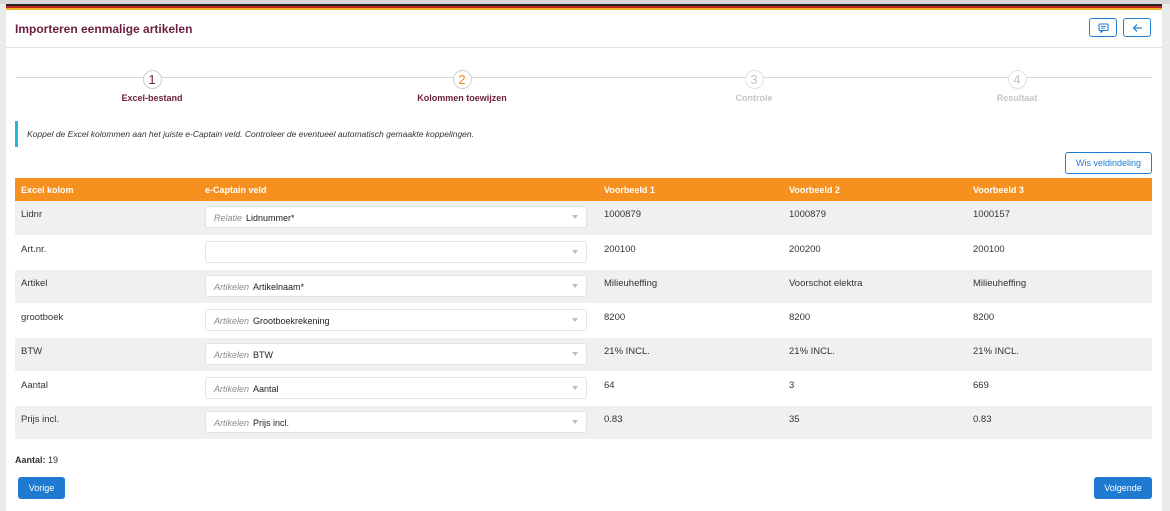 The width and height of the screenshot is (1170, 511). I want to click on comment-button, so click(1103, 27).